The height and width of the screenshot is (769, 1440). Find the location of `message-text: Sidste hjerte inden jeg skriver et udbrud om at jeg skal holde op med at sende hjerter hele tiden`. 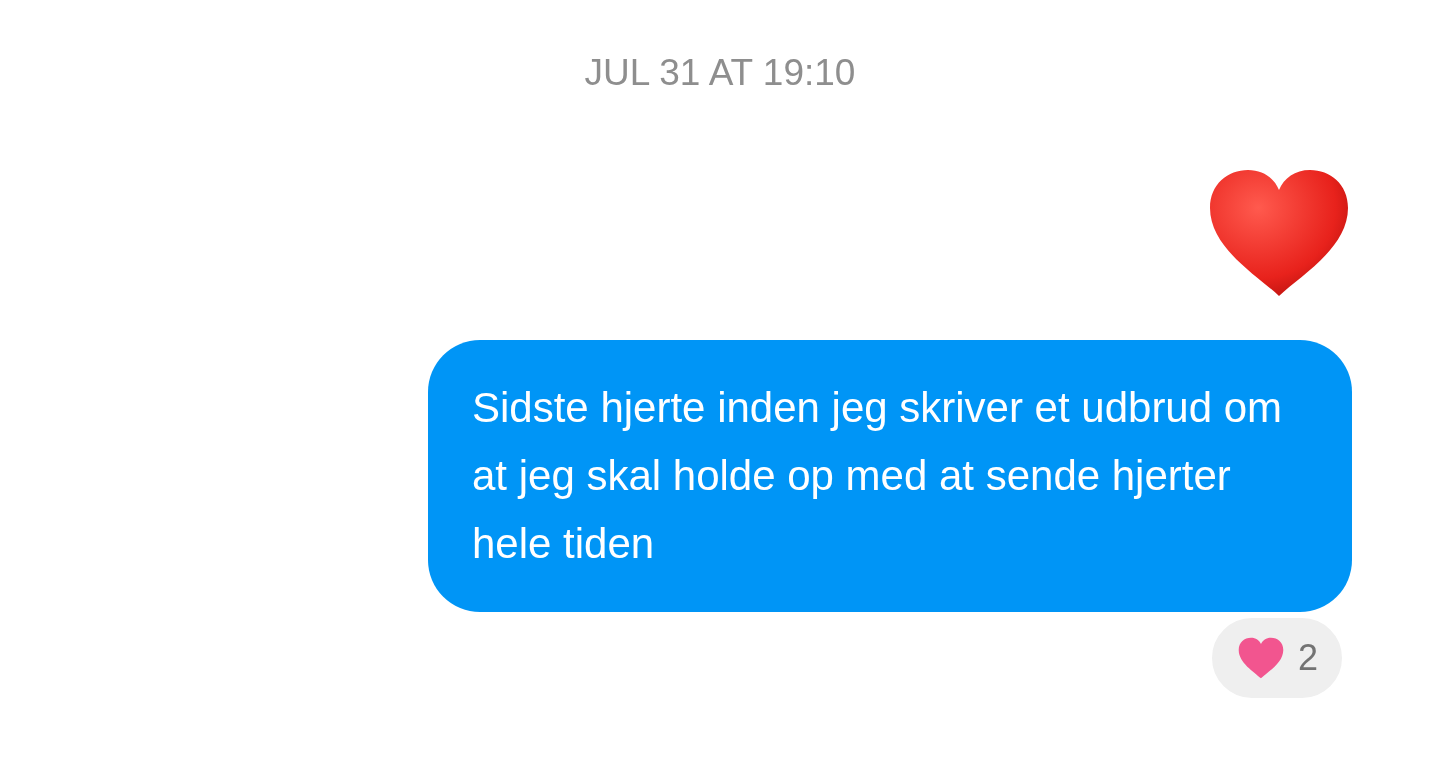

message-text: Sidste hjerte inden jeg skriver et udbrud om at jeg skal holde op med at sende hjerter hele tiden is located at coordinates (878, 476).